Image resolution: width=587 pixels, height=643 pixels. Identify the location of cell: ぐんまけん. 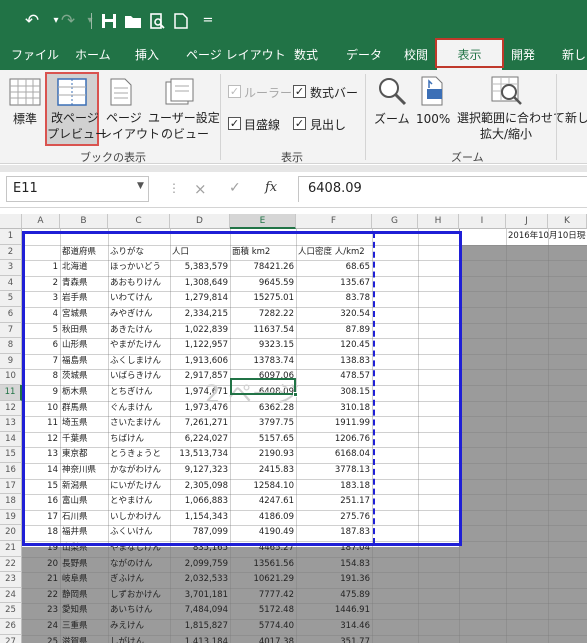
(139, 409).